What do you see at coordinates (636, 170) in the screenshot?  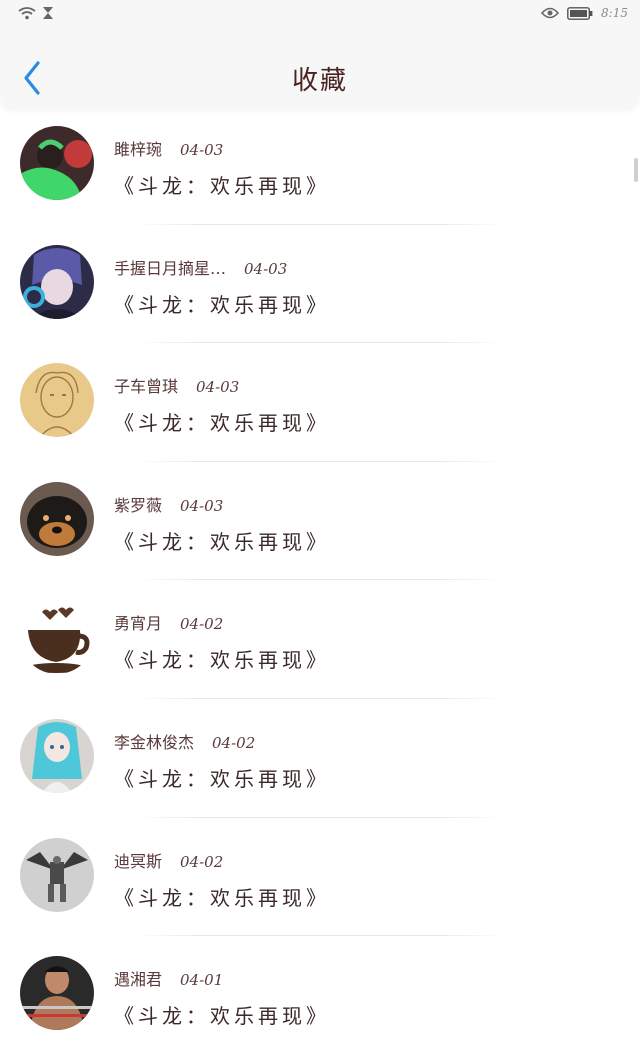 I see `scrollbar` at bounding box center [636, 170].